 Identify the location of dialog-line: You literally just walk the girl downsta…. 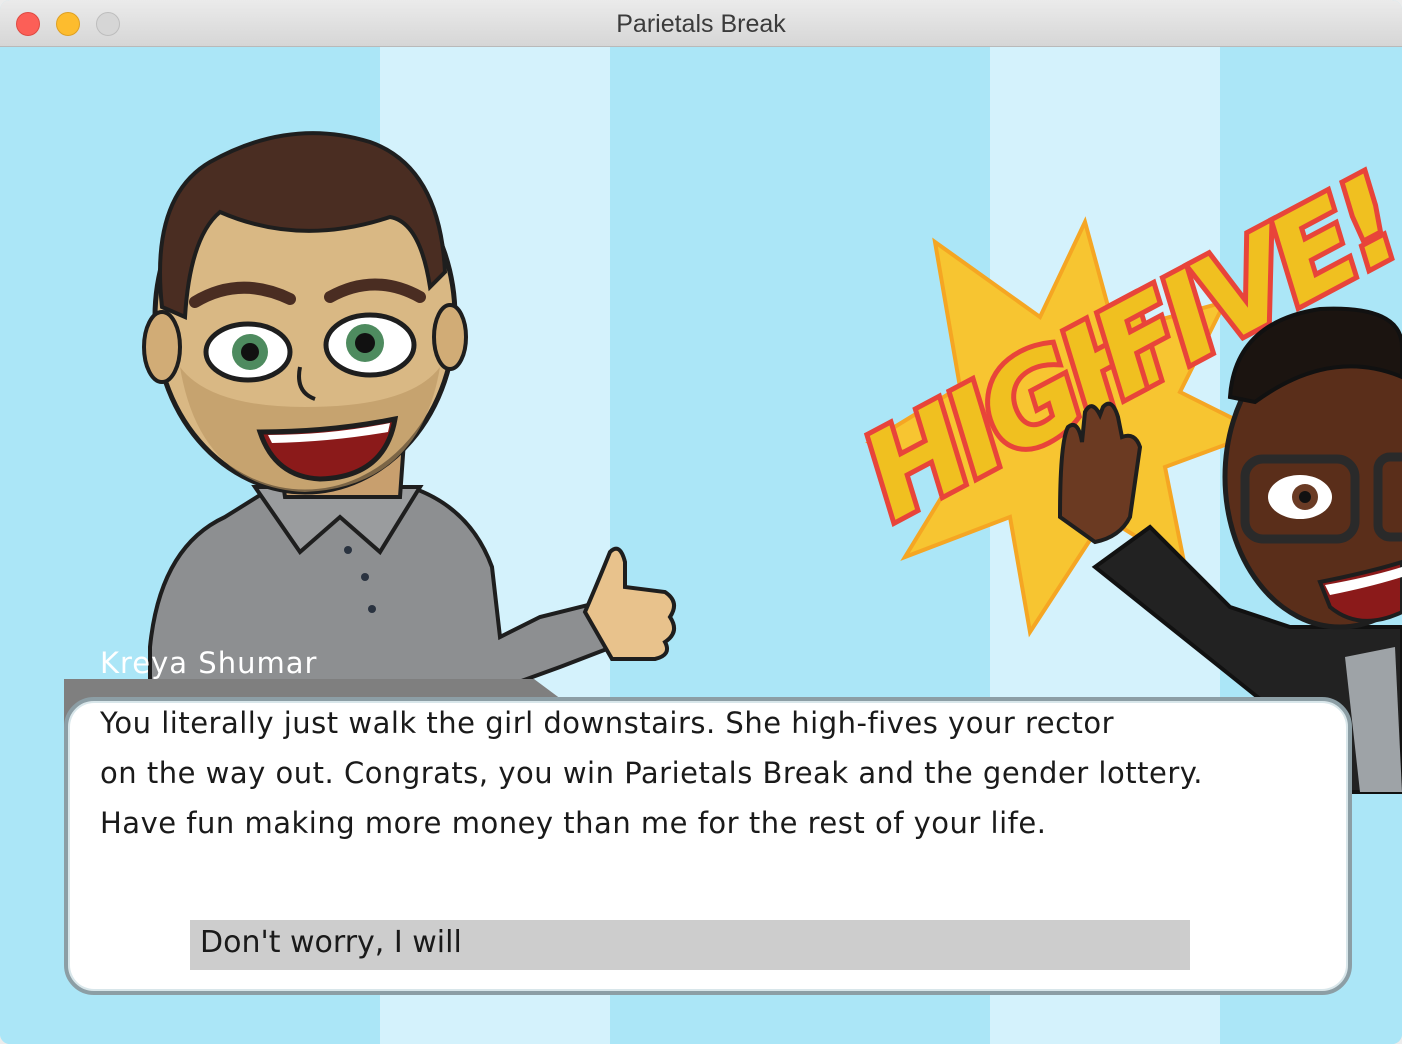
(607, 723).